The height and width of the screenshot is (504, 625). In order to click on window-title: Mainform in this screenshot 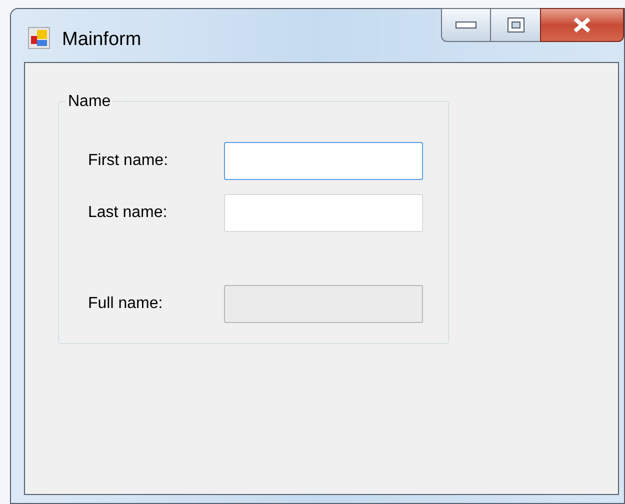, I will do `click(102, 40)`.